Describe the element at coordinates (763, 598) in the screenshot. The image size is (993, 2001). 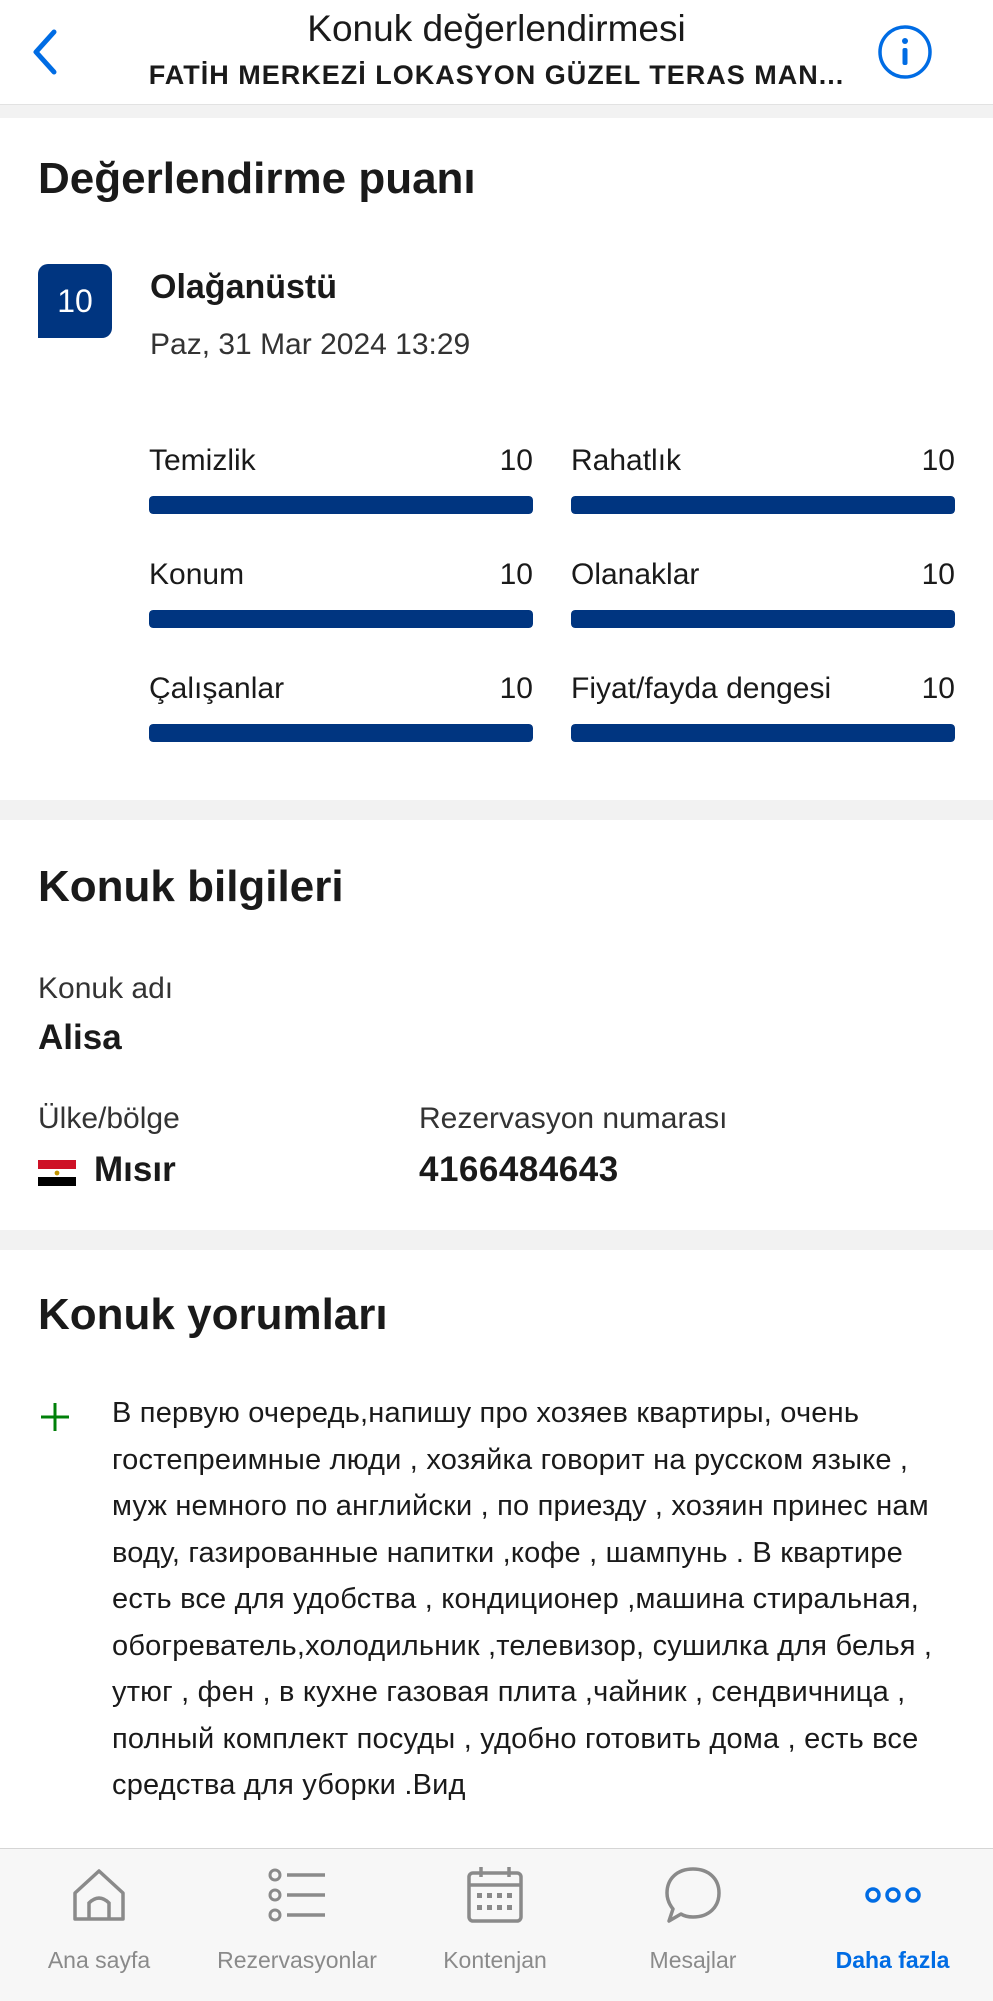
I see `sub-score-facilities: Olanaklar 10` at that location.